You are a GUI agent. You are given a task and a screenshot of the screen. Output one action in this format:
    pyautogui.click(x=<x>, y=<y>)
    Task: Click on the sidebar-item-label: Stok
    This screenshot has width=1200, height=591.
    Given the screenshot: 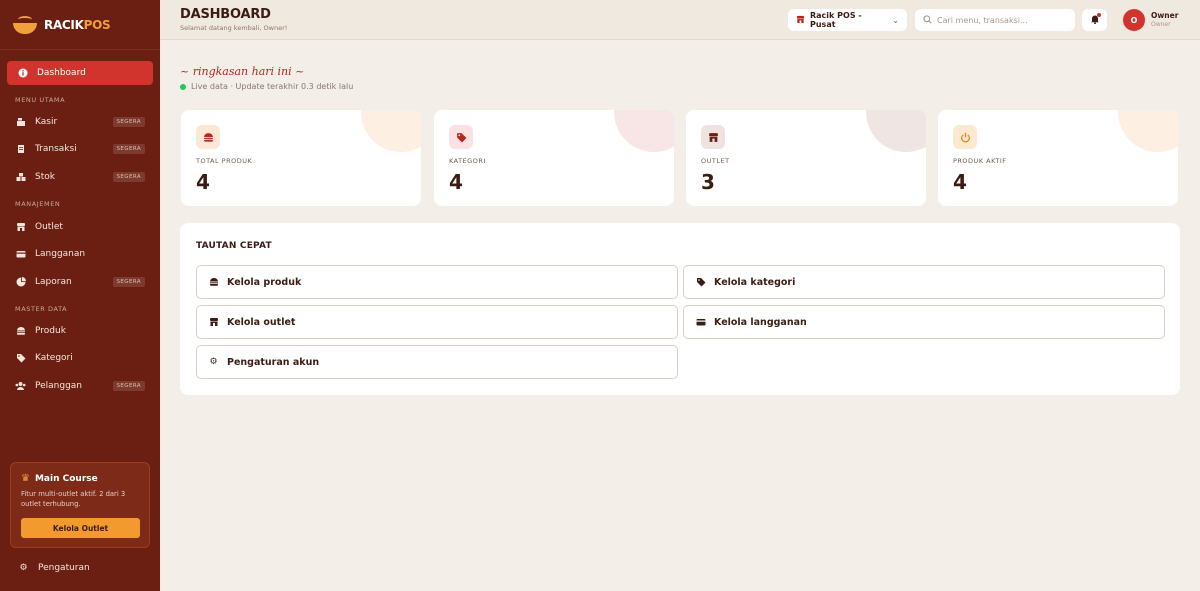 What is the action you would take?
    pyautogui.click(x=45, y=177)
    